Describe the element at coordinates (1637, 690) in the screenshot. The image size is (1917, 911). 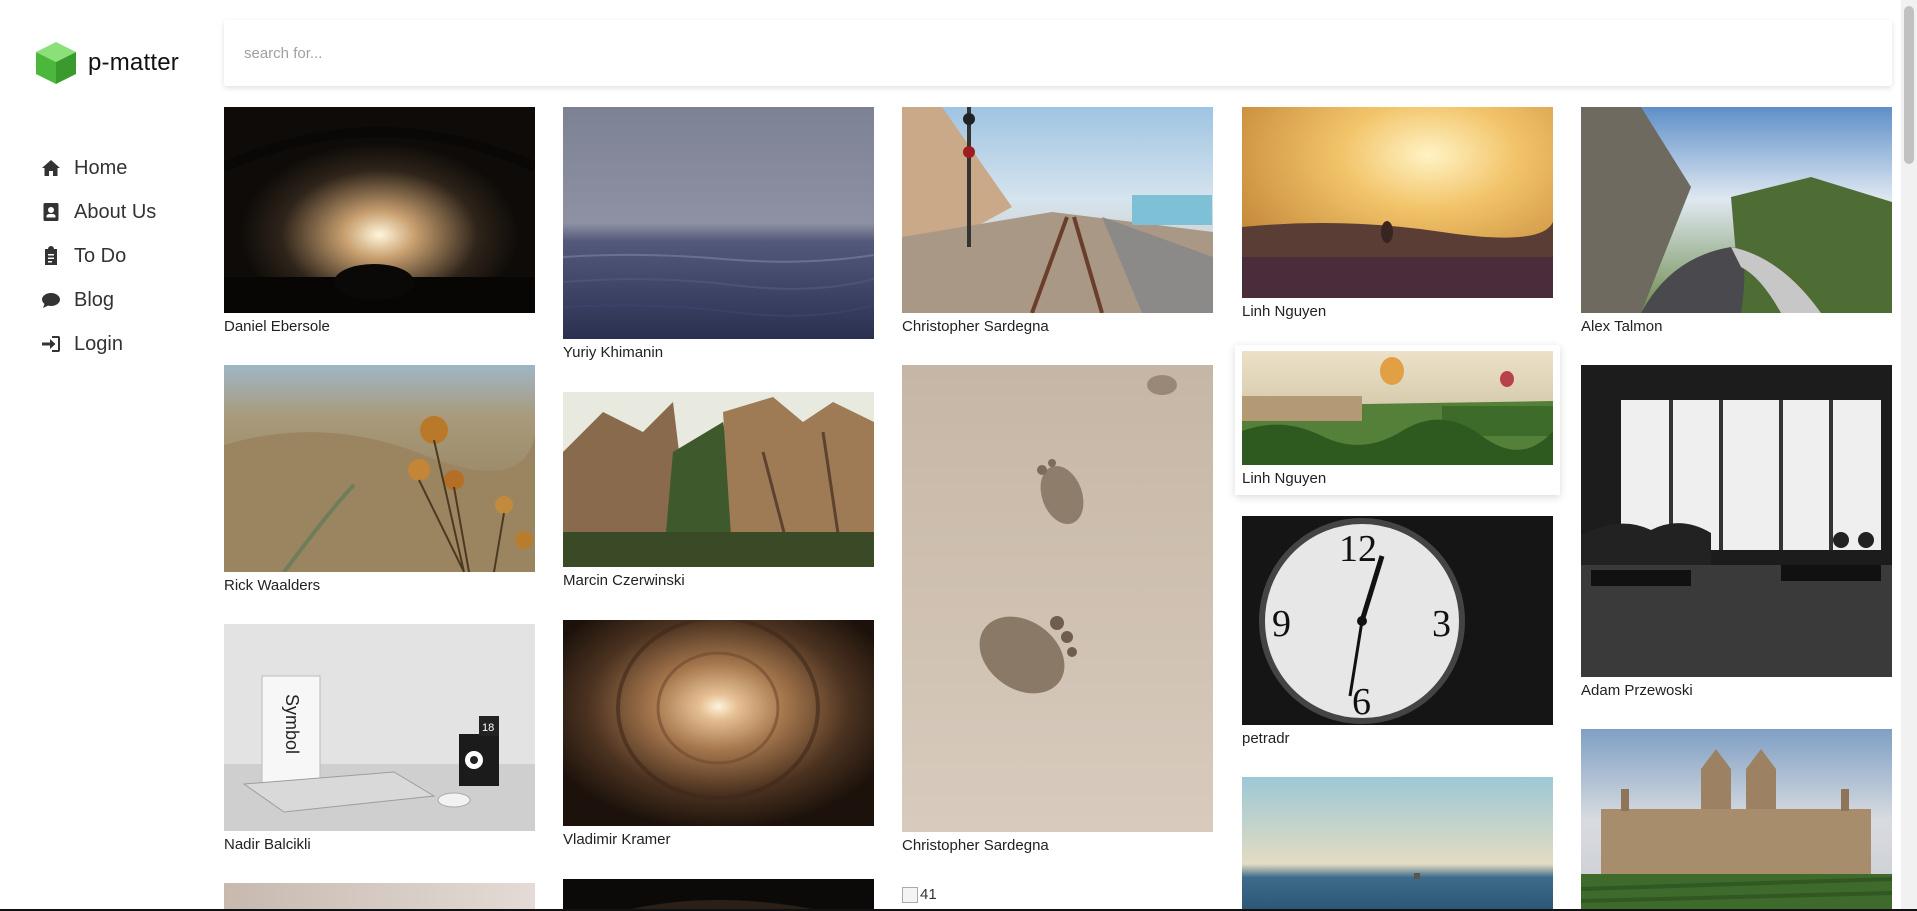
I see `photo-author: Adam Przewoski` at that location.